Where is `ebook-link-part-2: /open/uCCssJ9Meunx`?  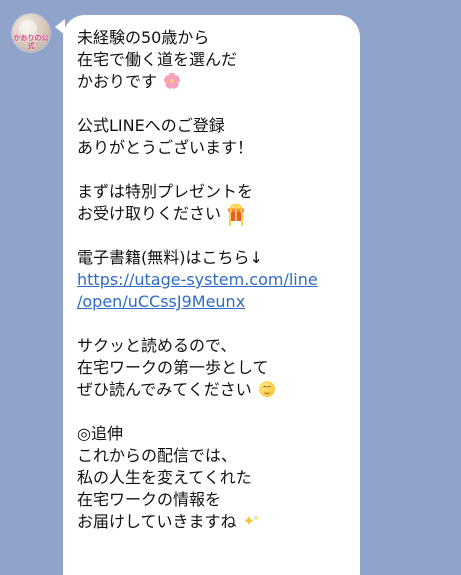
ebook-link-part-2: /open/uCCssJ9Meunx is located at coordinates (161, 301).